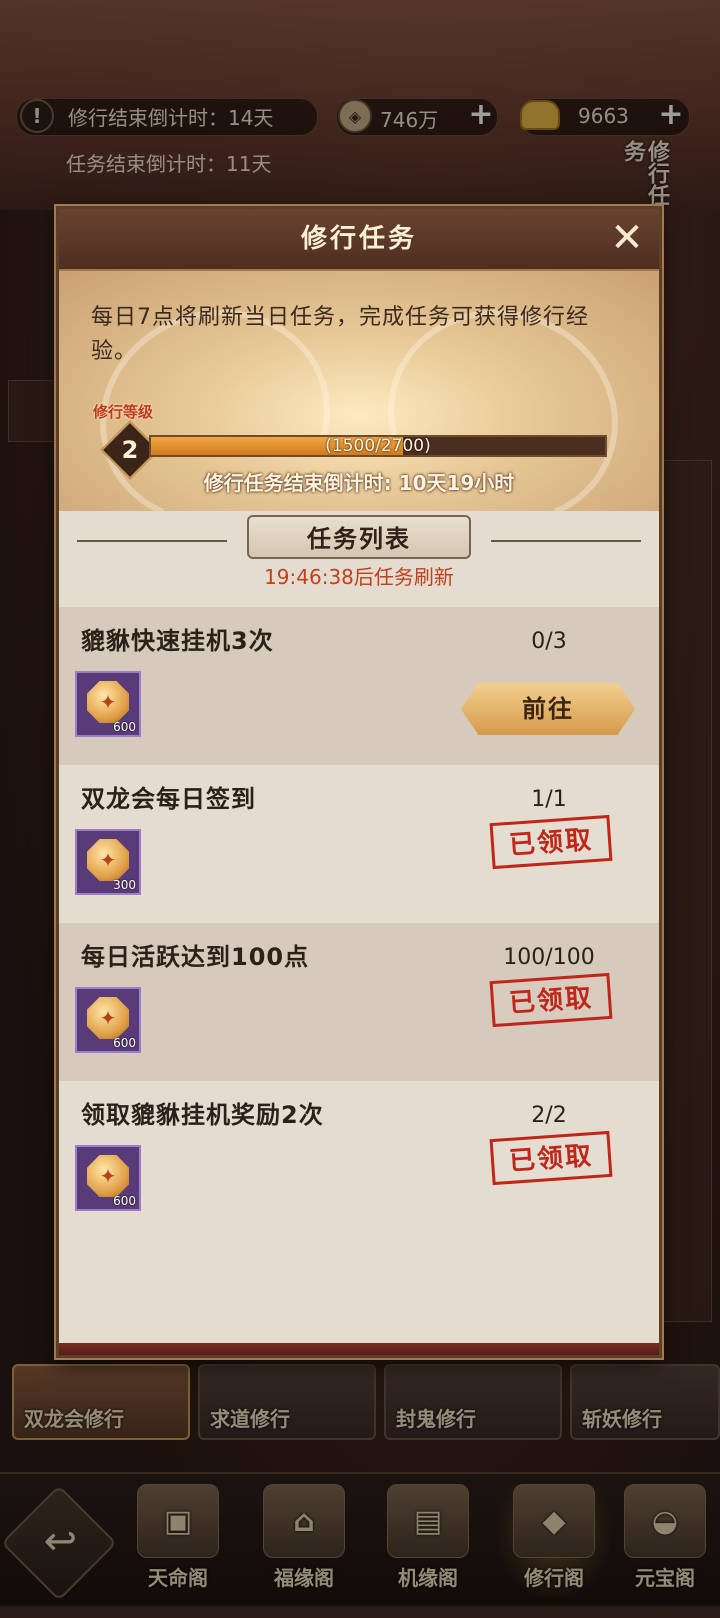 The height and width of the screenshot is (1618, 720). I want to click on exp-progress-text: (1500/2700), so click(378, 446).